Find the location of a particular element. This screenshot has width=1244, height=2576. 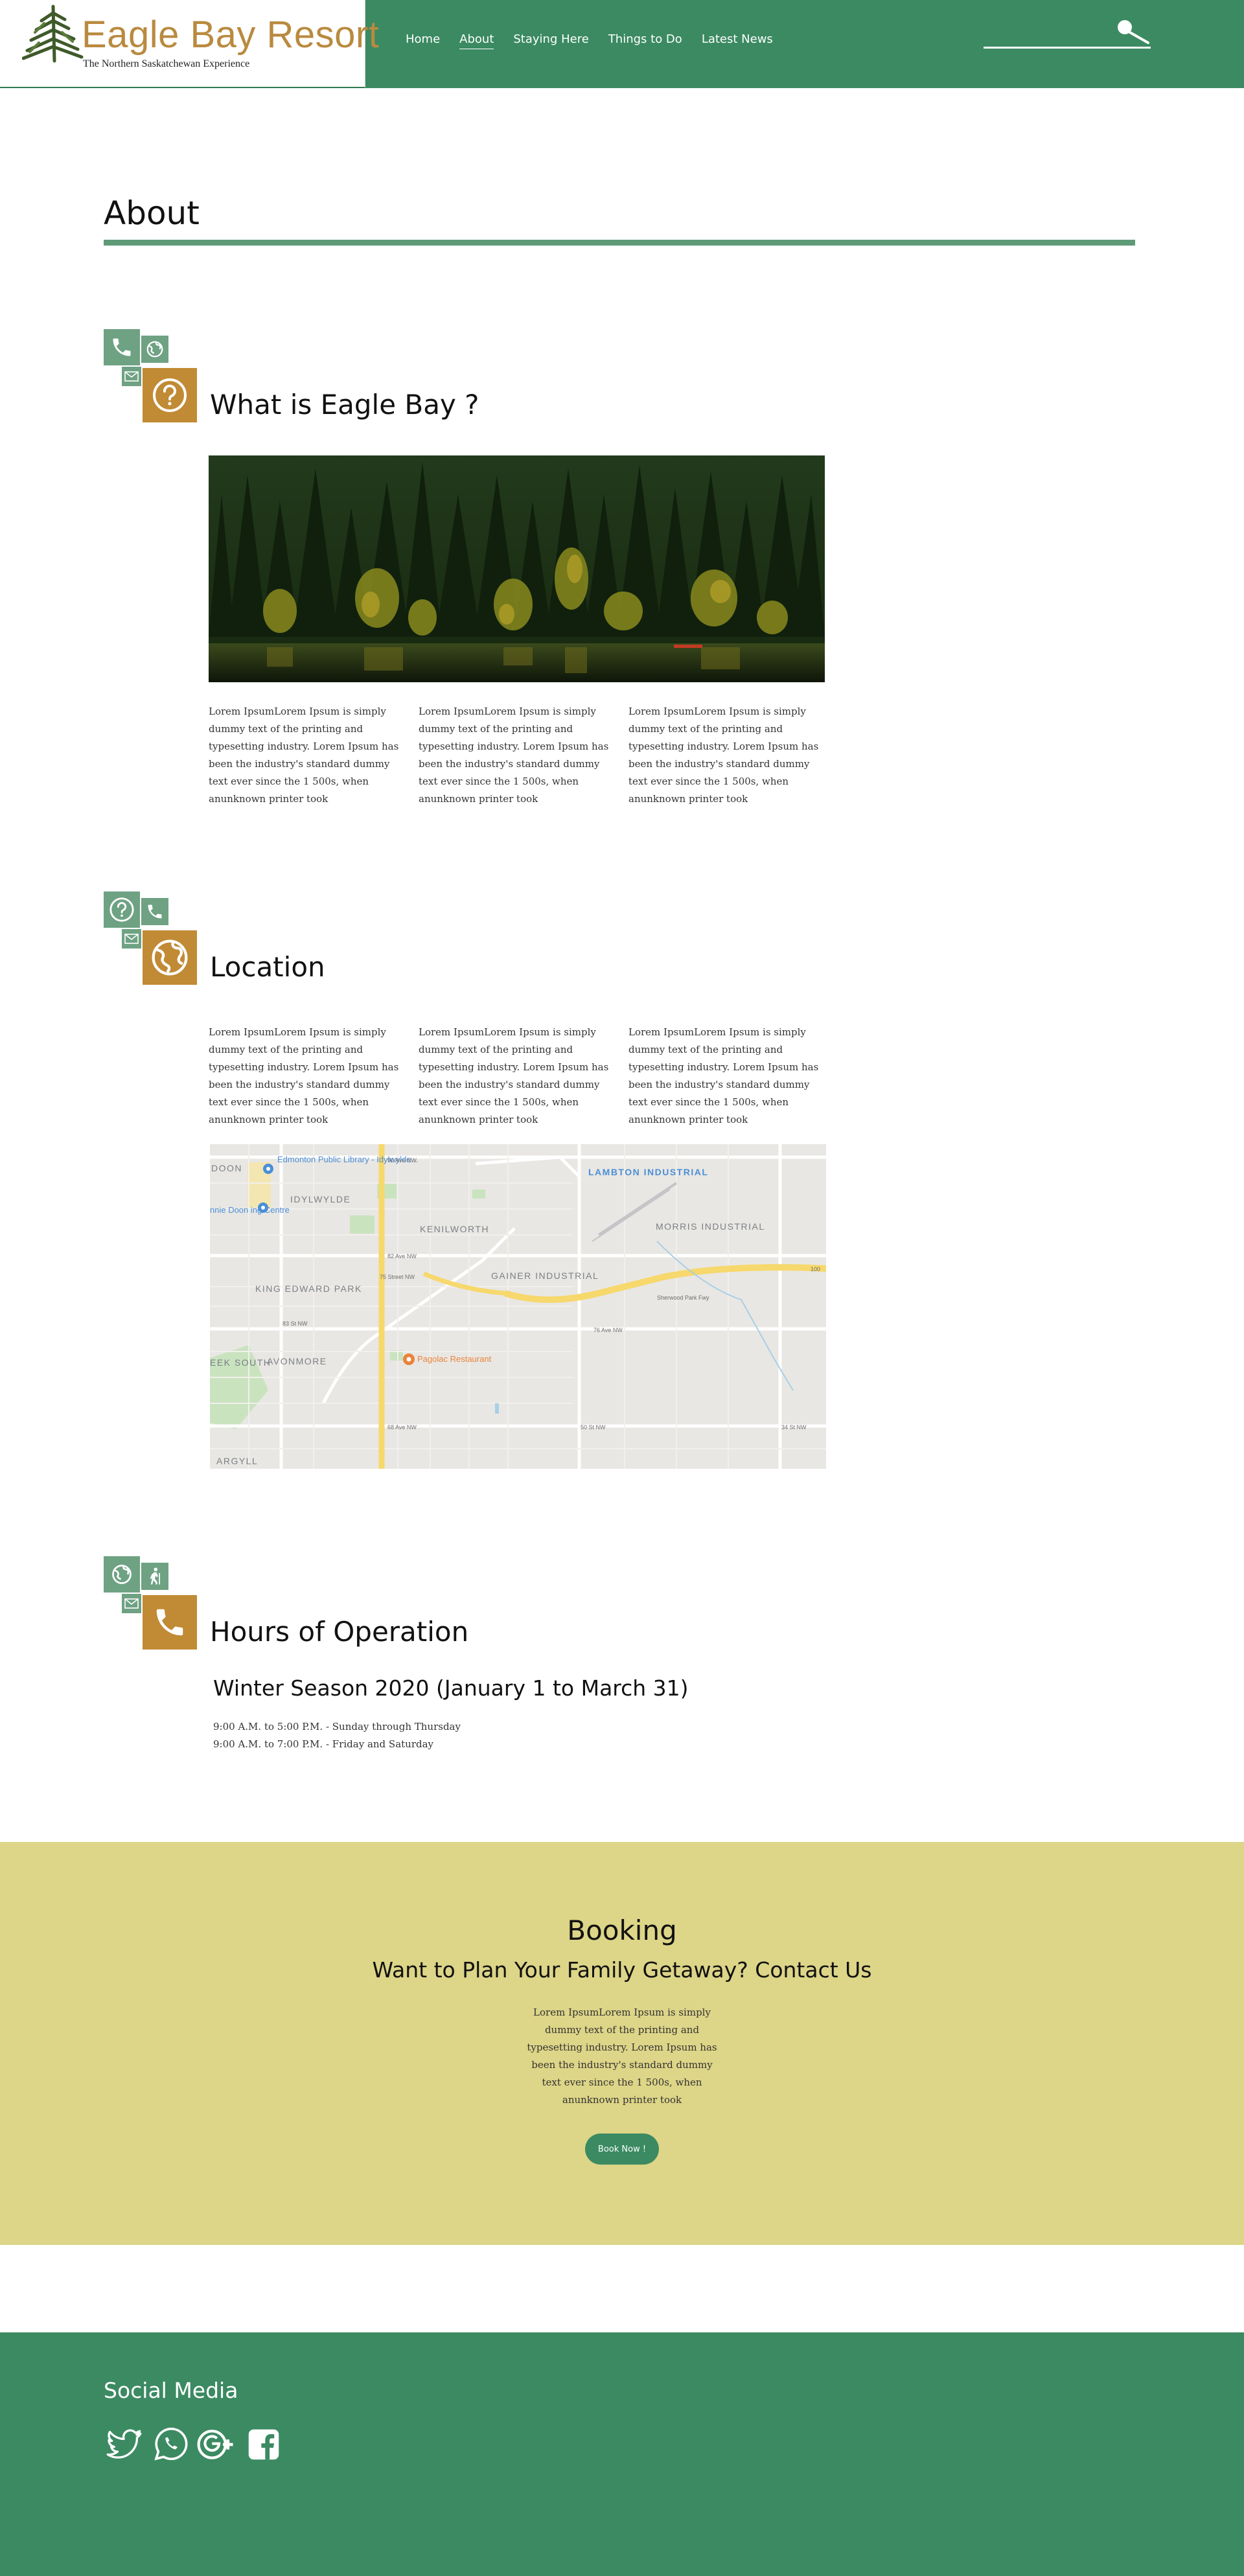

facebook-icon is located at coordinates (264, 2444).